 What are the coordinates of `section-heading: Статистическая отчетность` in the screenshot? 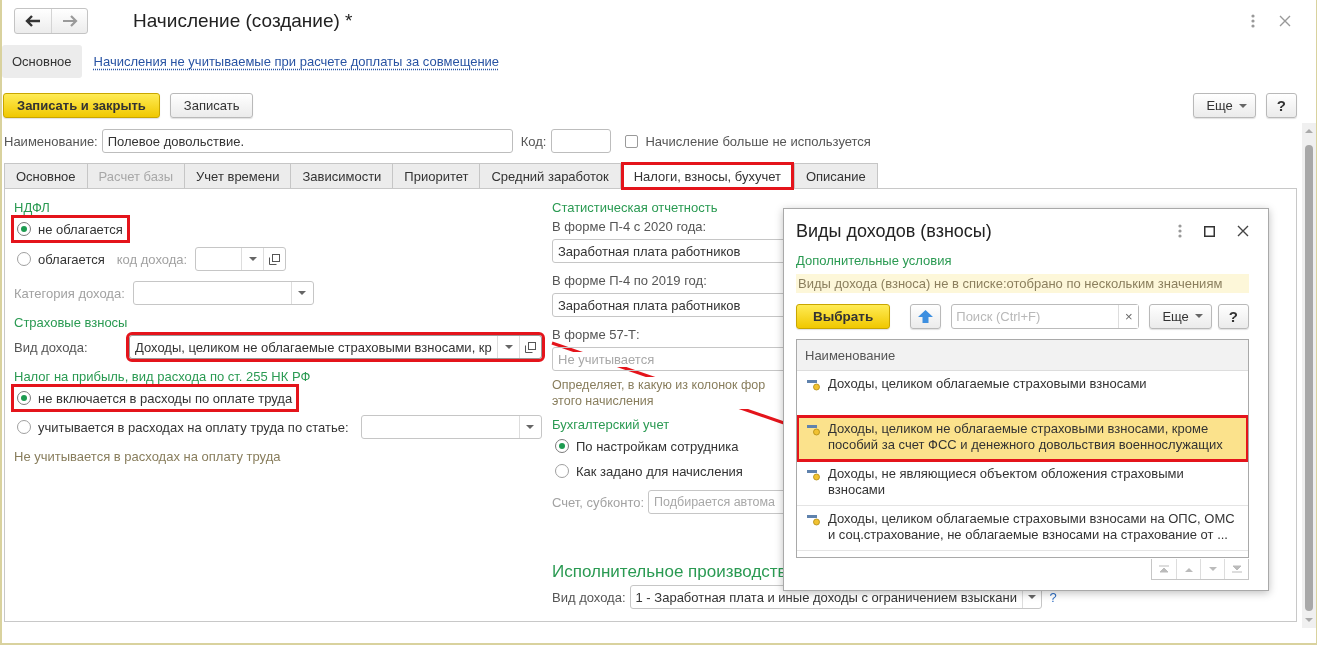 It's located at (635, 208).